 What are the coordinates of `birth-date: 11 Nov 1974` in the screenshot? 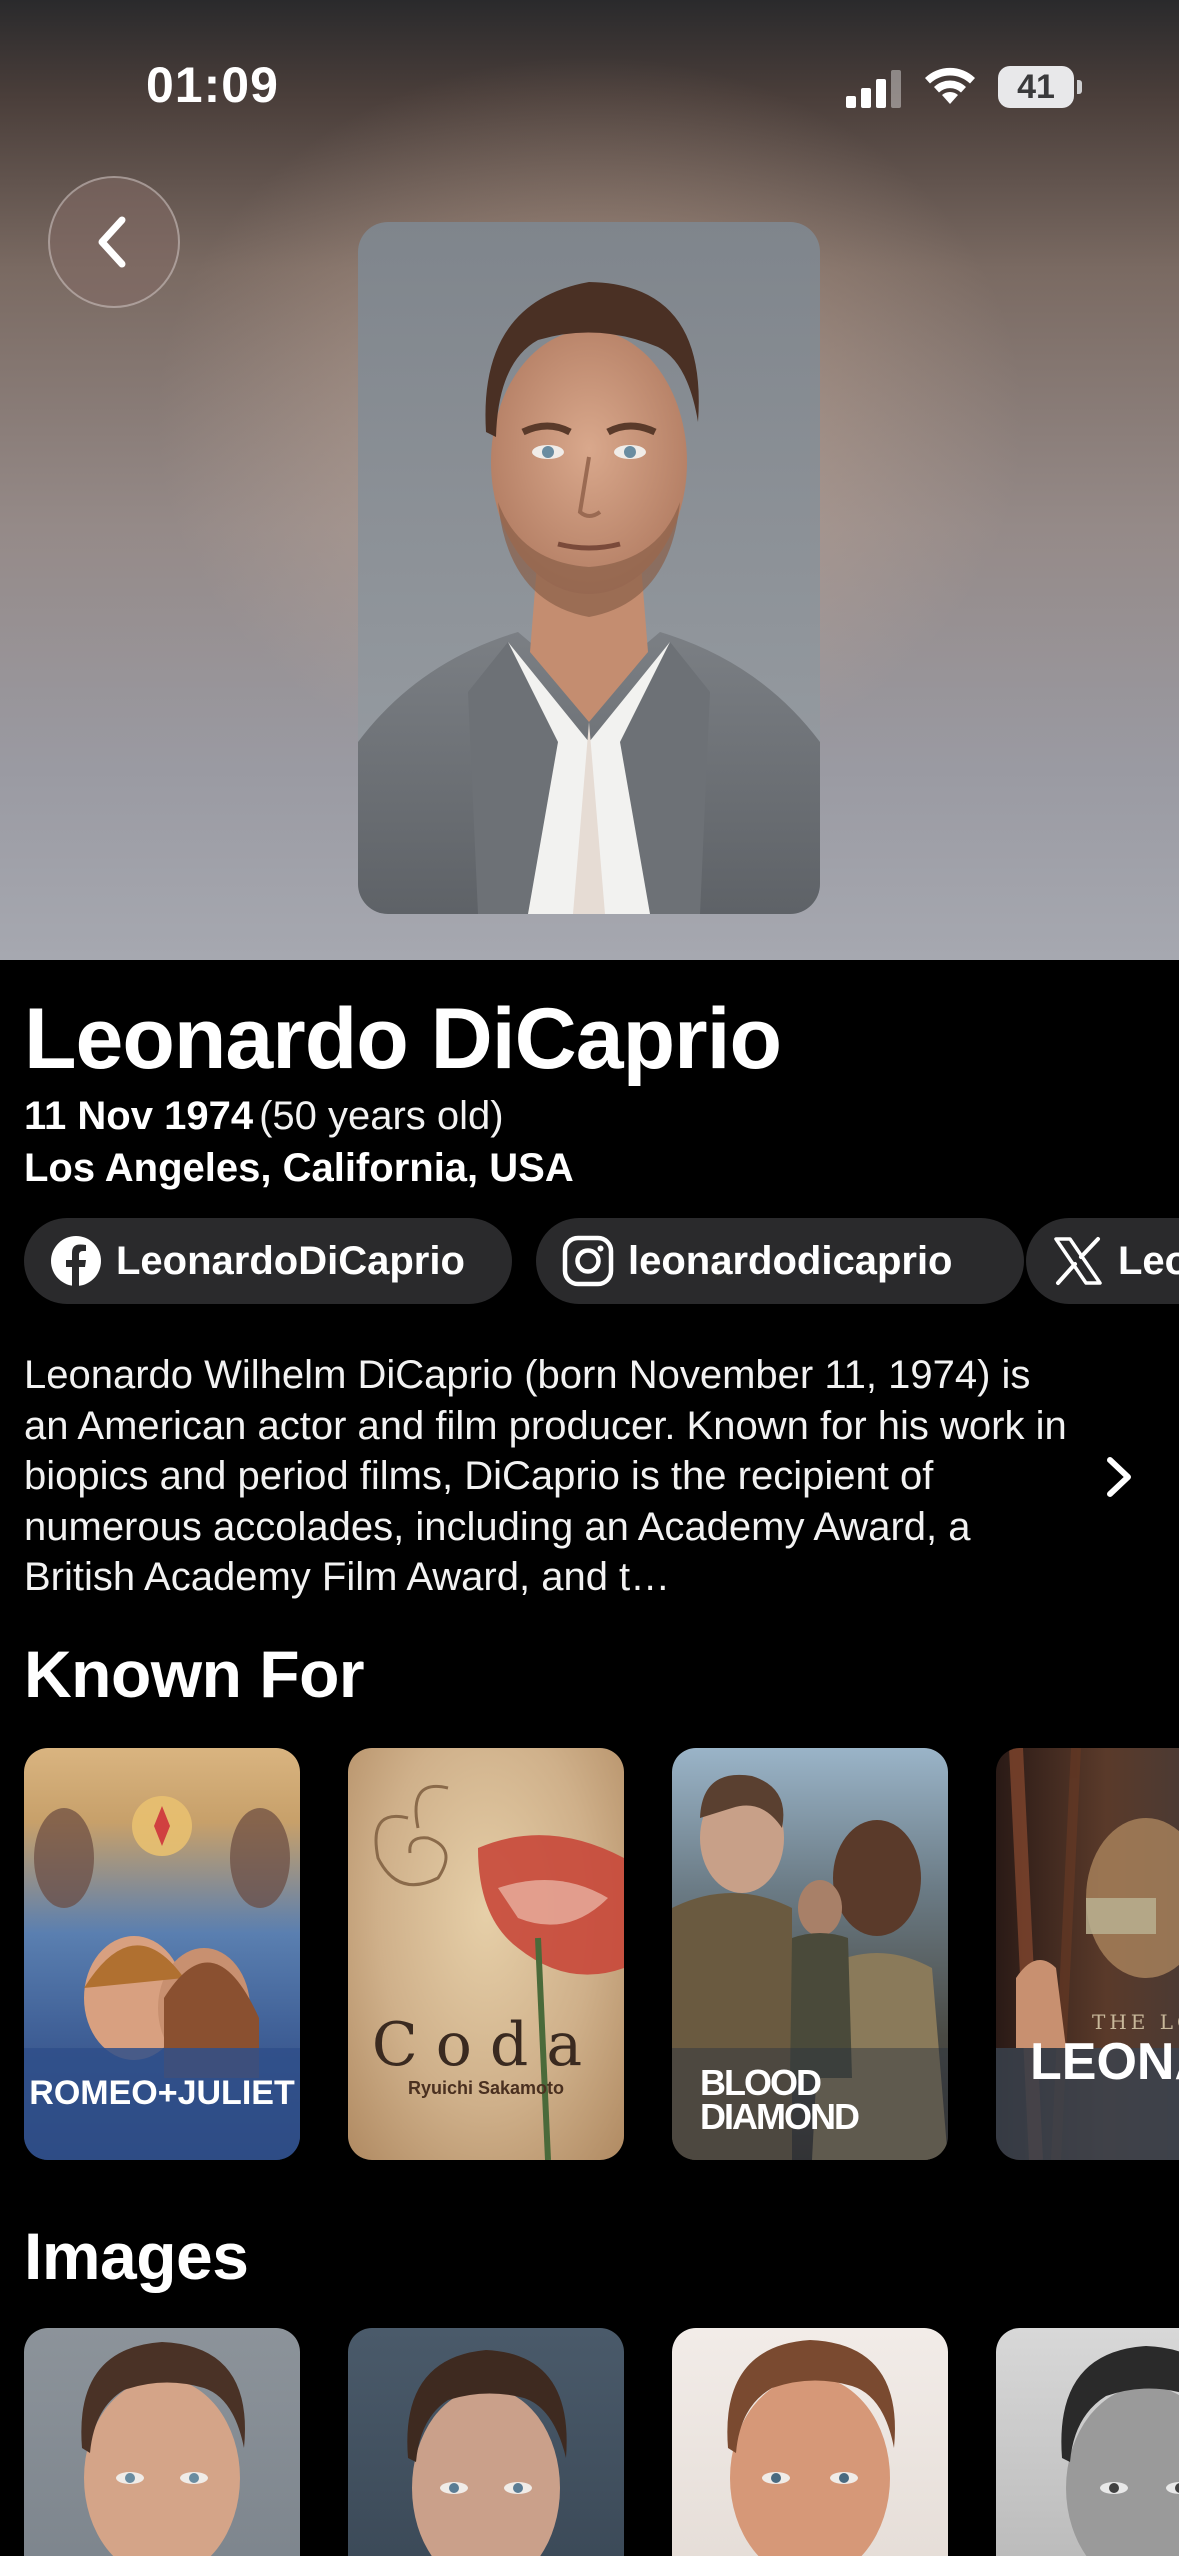 It's located at (139, 1116).